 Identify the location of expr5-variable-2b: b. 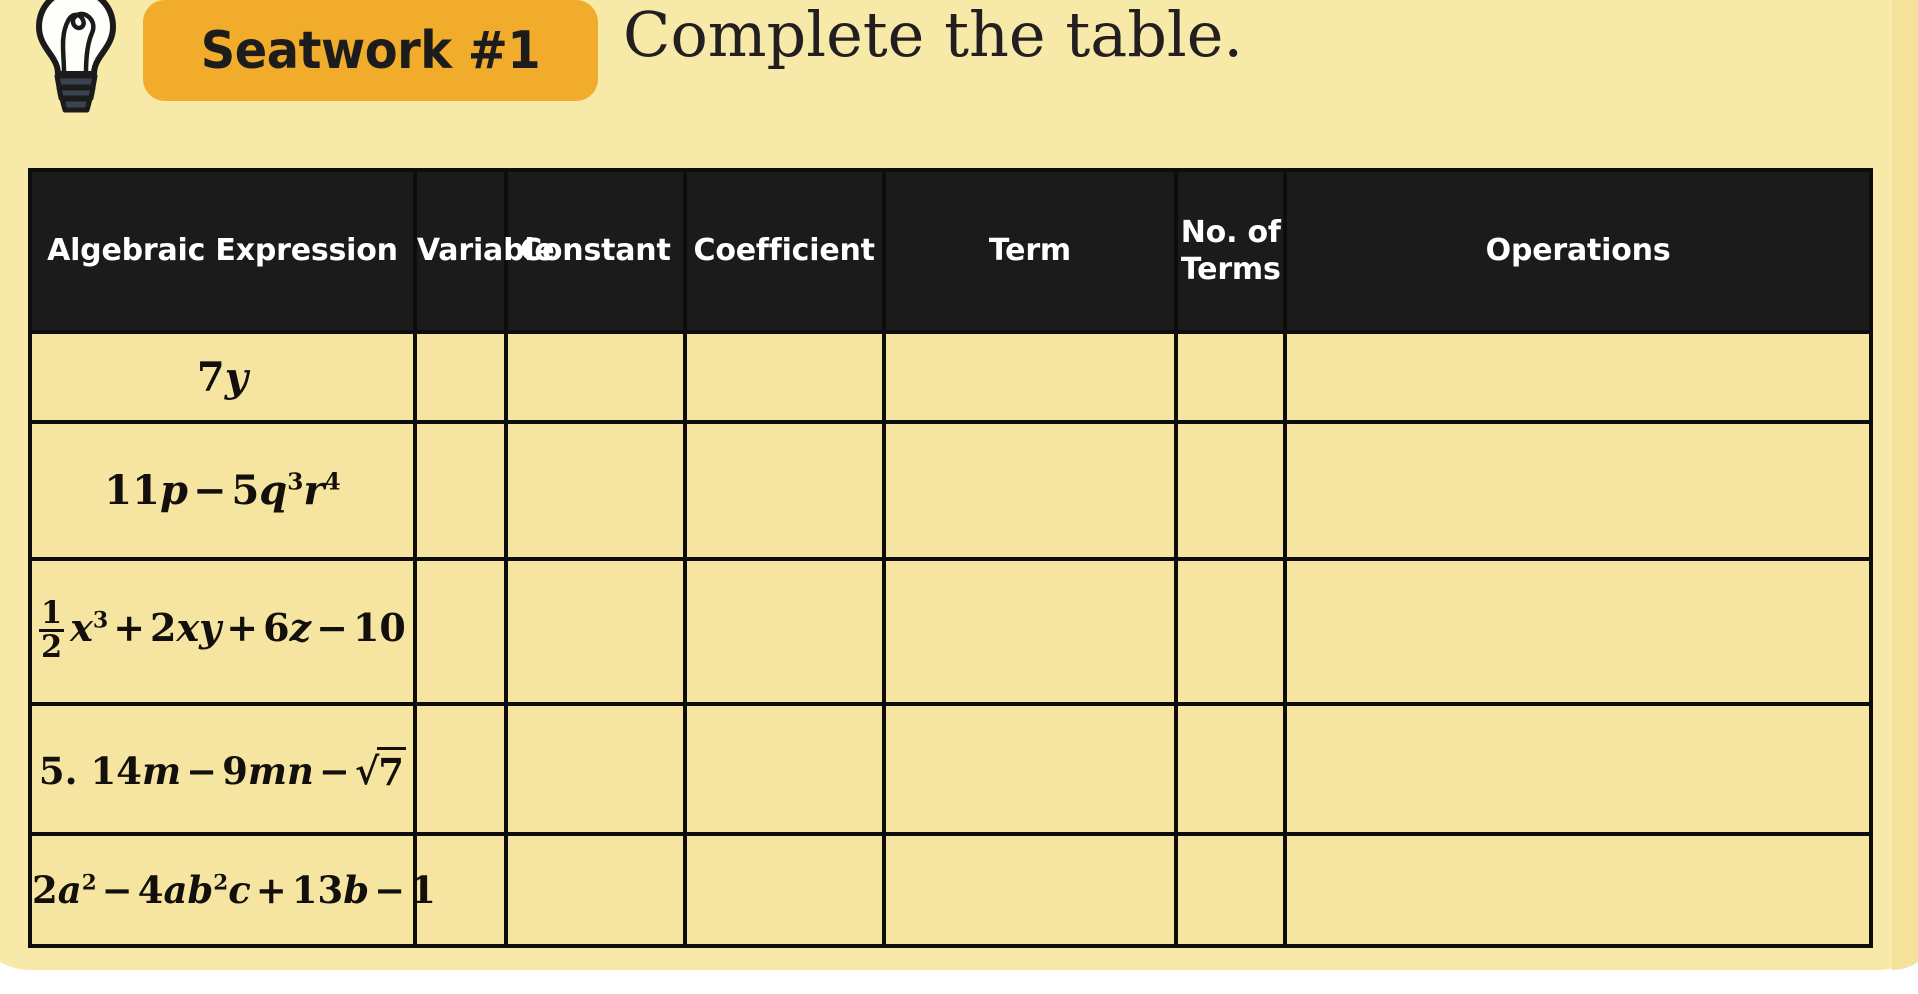
(200, 890).